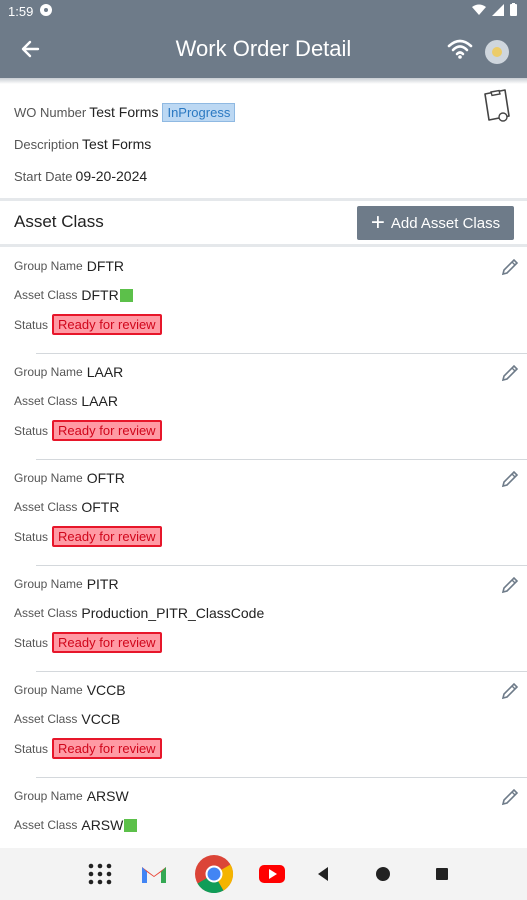 This screenshot has width=527, height=900. Describe the element at coordinates (263, 11) in the screenshot. I see `system-status-bar: 1:59` at that location.